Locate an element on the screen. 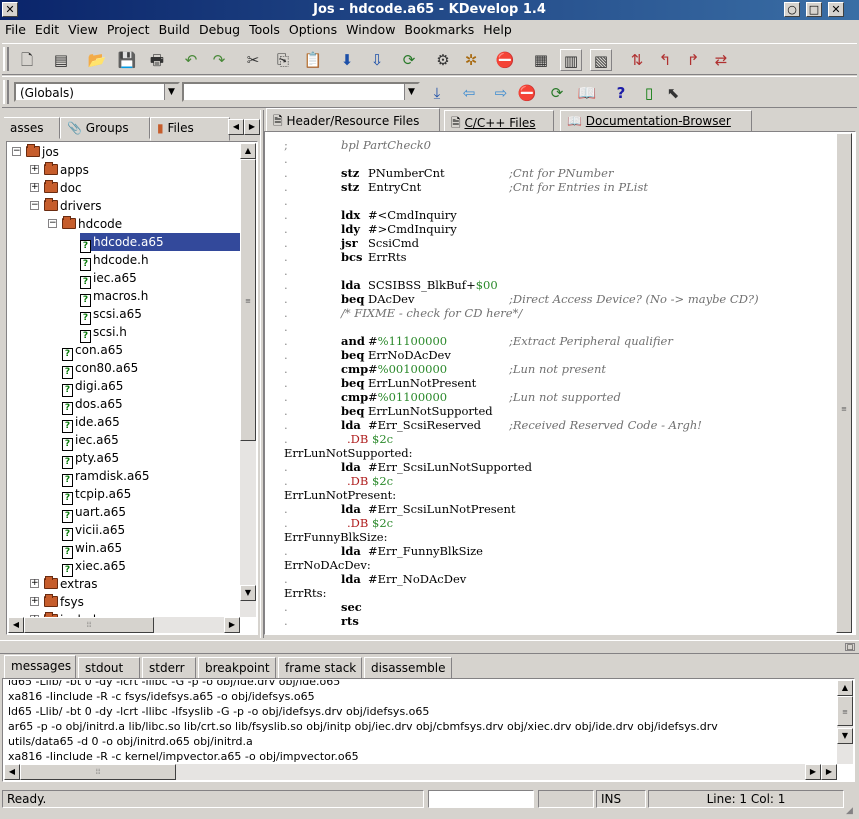 The width and height of the screenshot is (859, 819). menu-help: Help is located at coordinates (497, 28).